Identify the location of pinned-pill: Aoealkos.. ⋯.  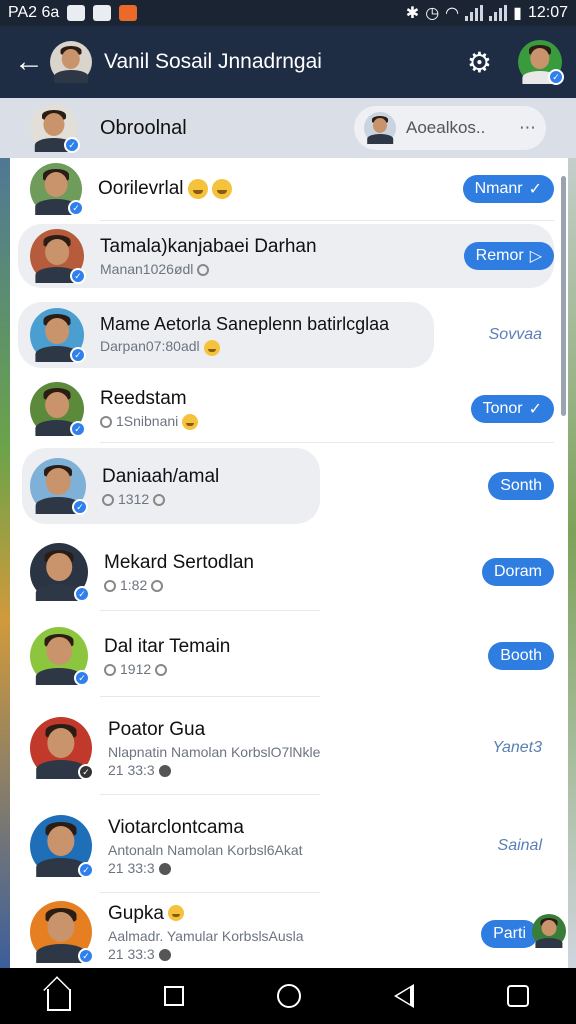
(450, 128).